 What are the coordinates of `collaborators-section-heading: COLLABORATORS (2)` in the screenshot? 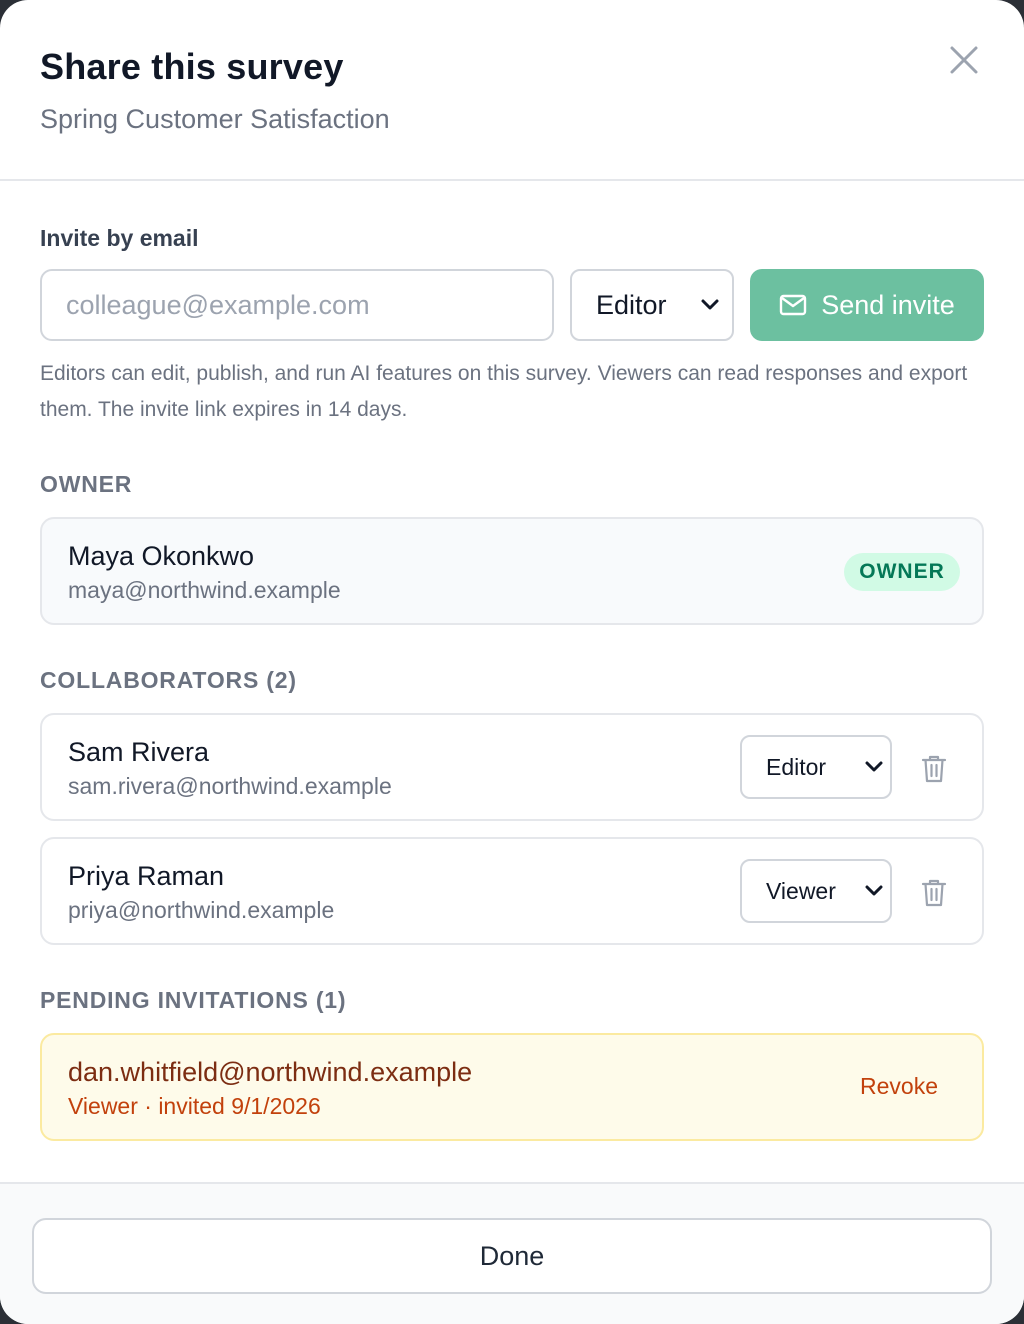 It's located at (168, 680).